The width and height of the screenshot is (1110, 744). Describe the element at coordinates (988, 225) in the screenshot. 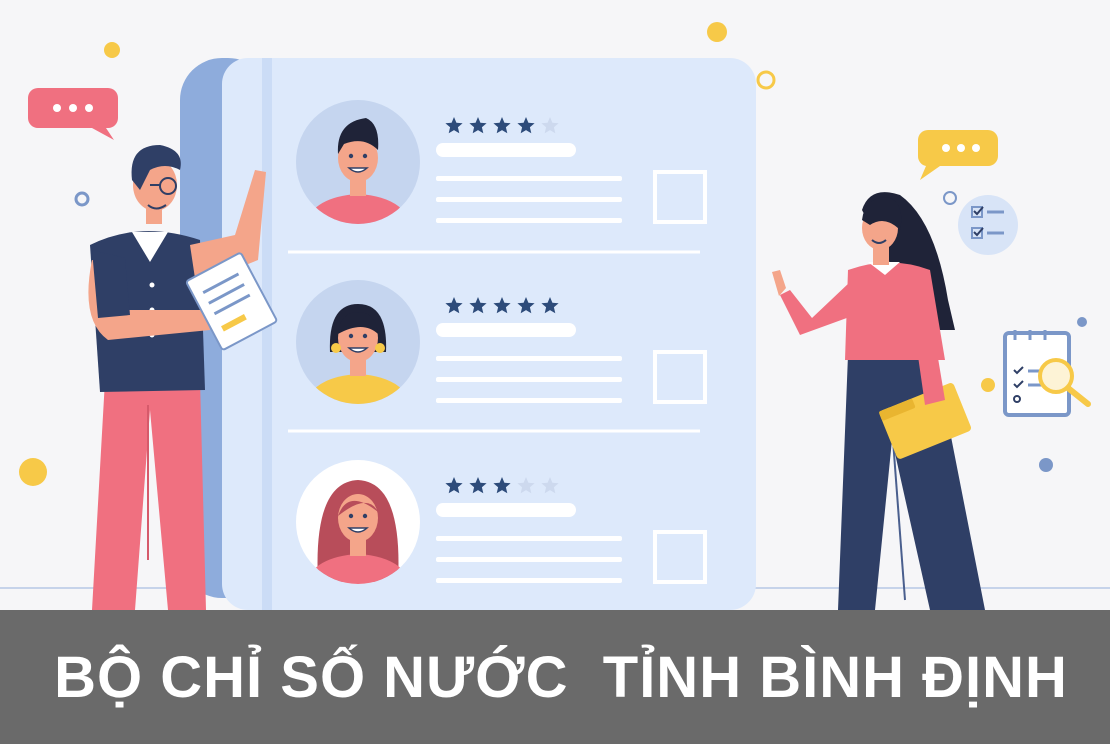

I see `checklist-icon` at that location.